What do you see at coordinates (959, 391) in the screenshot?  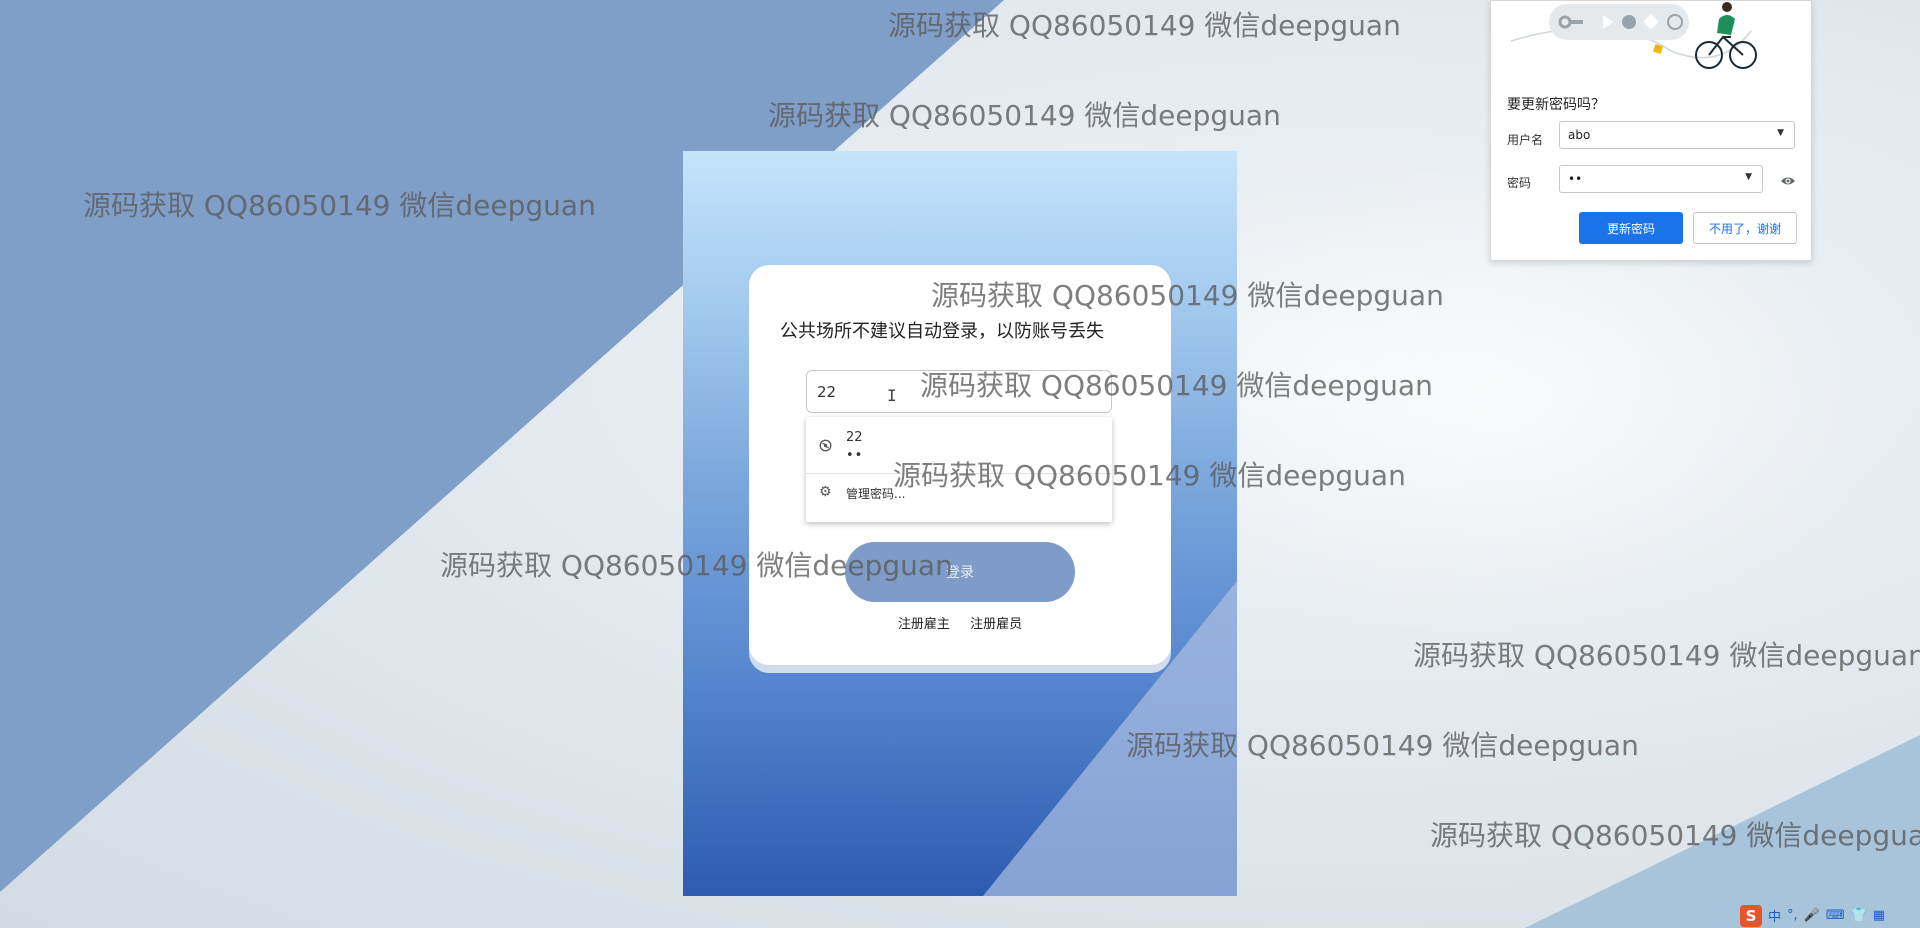 I see `username-input` at bounding box center [959, 391].